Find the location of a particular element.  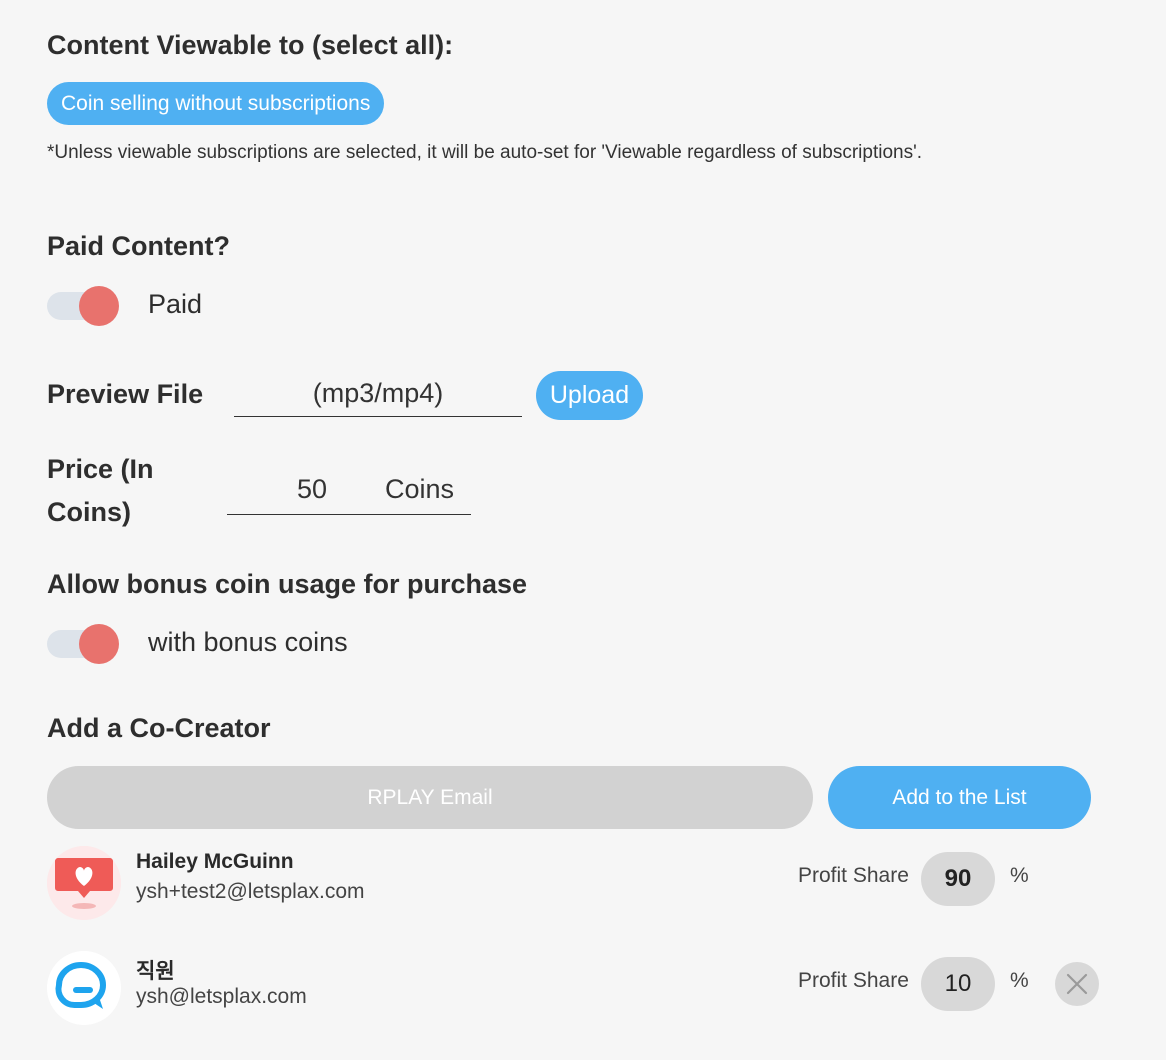

cocreator-heading: Add a Co-Creator is located at coordinates (159, 728).